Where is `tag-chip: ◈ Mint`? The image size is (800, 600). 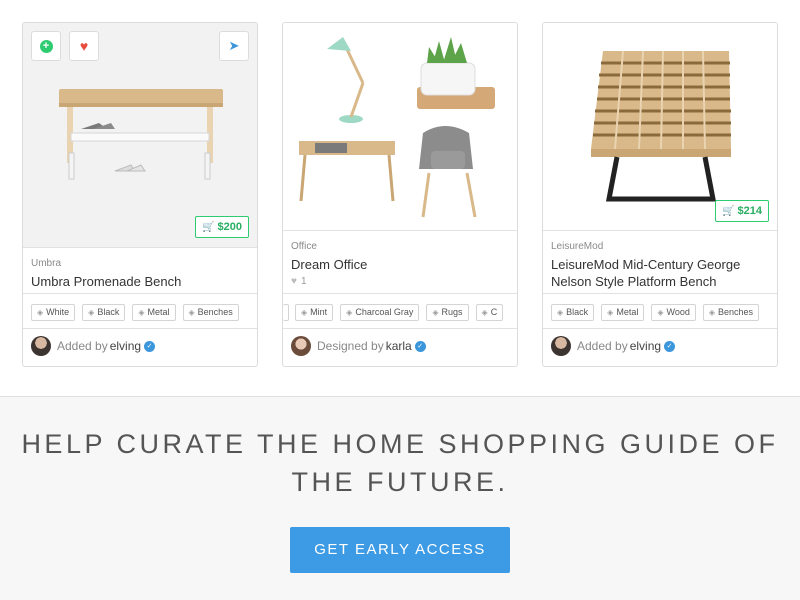
tag-chip: ◈ Mint is located at coordinates (314, 312).